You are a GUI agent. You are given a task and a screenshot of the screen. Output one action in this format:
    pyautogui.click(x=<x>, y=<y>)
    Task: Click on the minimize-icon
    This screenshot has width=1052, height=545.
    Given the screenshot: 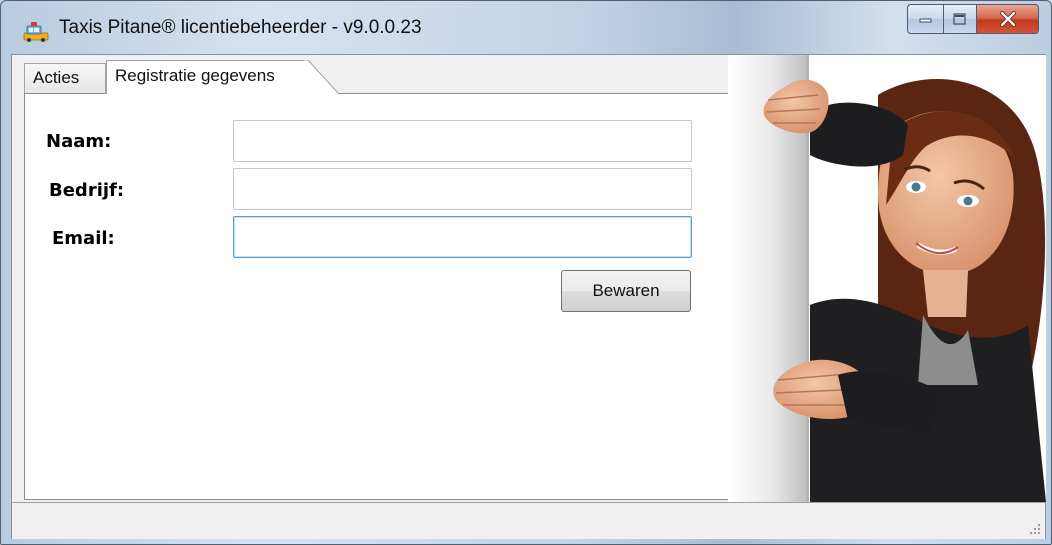 What is the action you would take?
    pyautogui.click(x=925, y=20)
    